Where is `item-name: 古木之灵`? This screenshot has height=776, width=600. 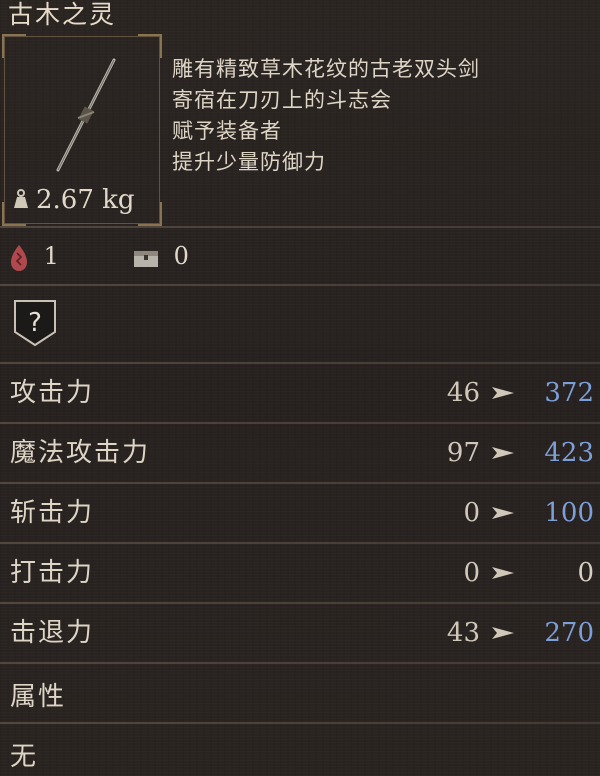 item-name: 古木之灵 is located at coordinates (62, 14).